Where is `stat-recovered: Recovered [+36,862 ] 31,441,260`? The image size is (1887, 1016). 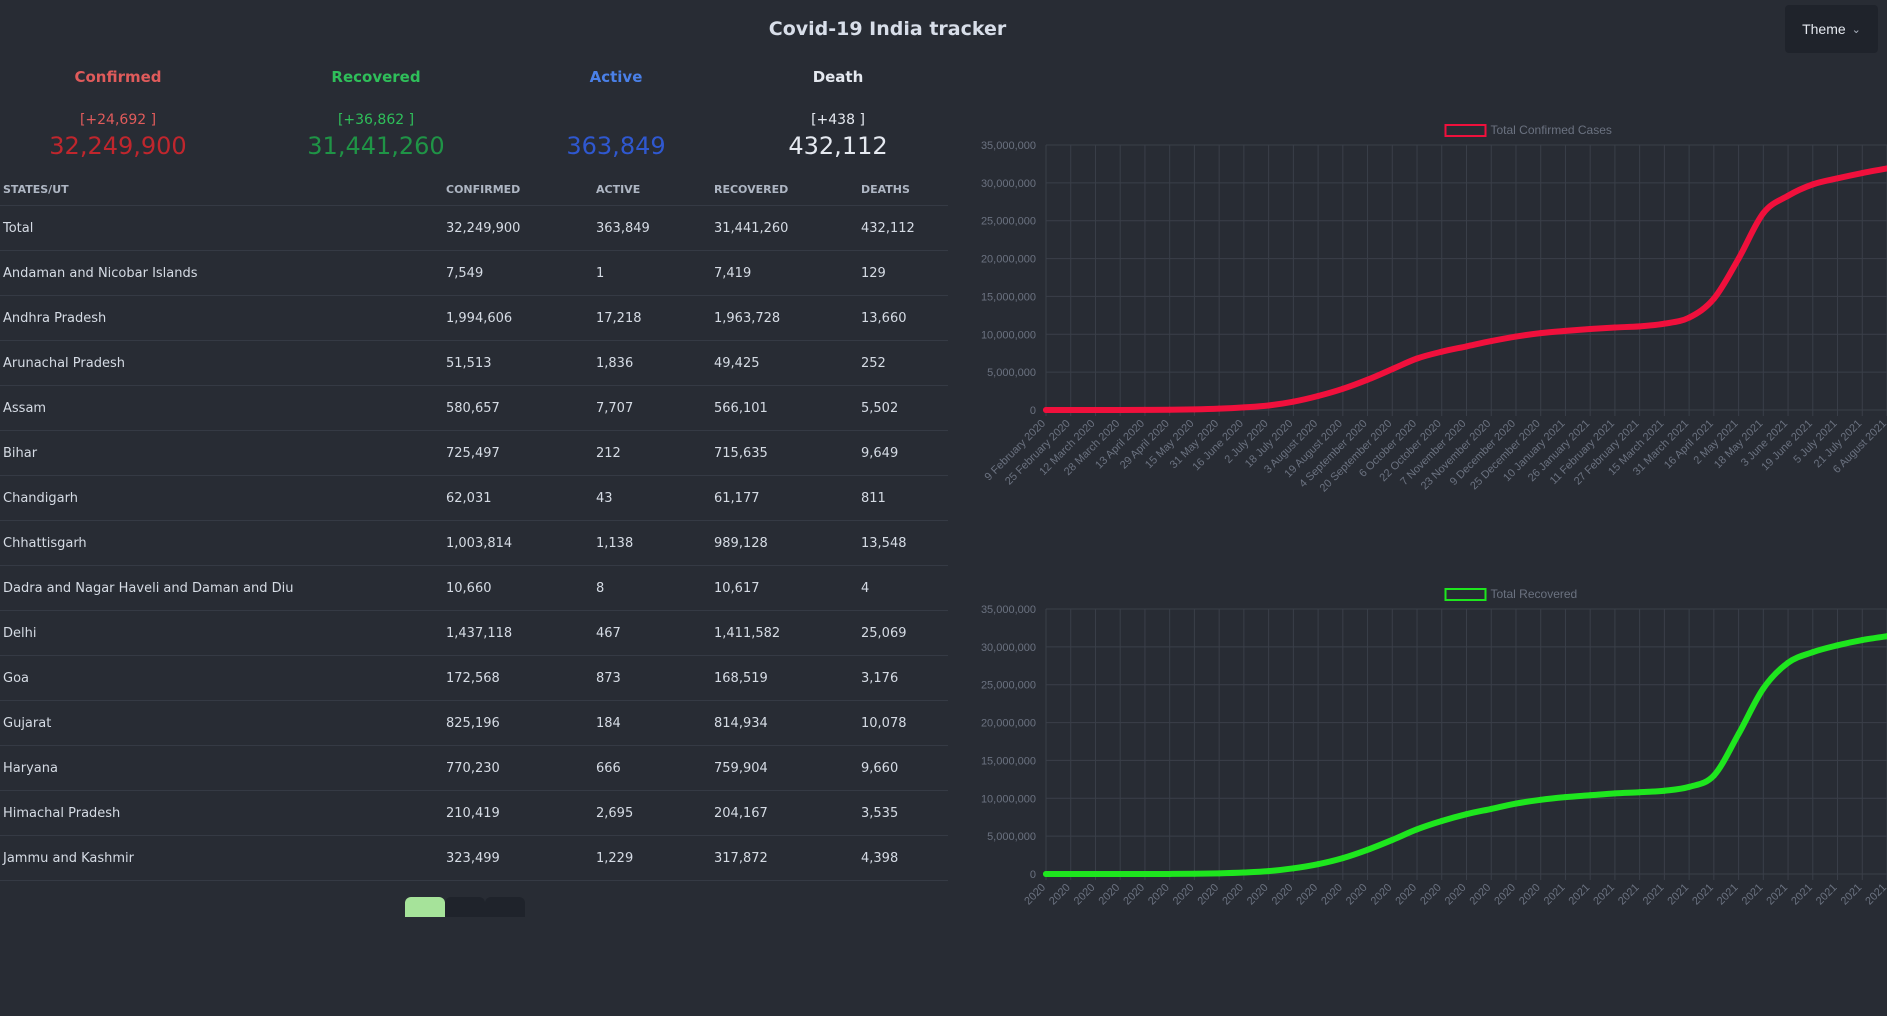 stat-recovered: Recovered [+36,862 ] 31,441,260 is located at coordinates (376, 114).